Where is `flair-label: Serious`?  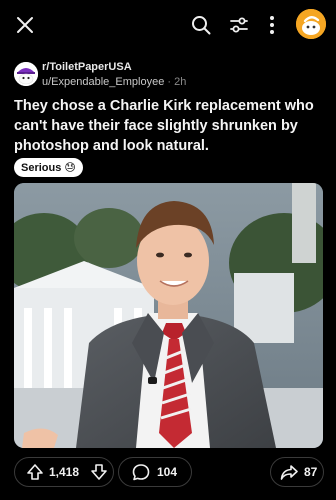 flair-label: Serious is located at coordinates (41, 167).